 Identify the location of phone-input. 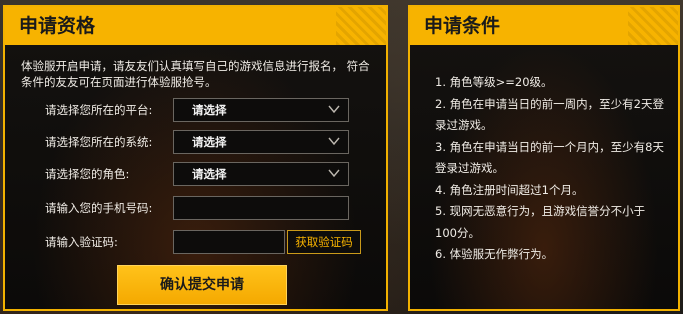
(261, 208).